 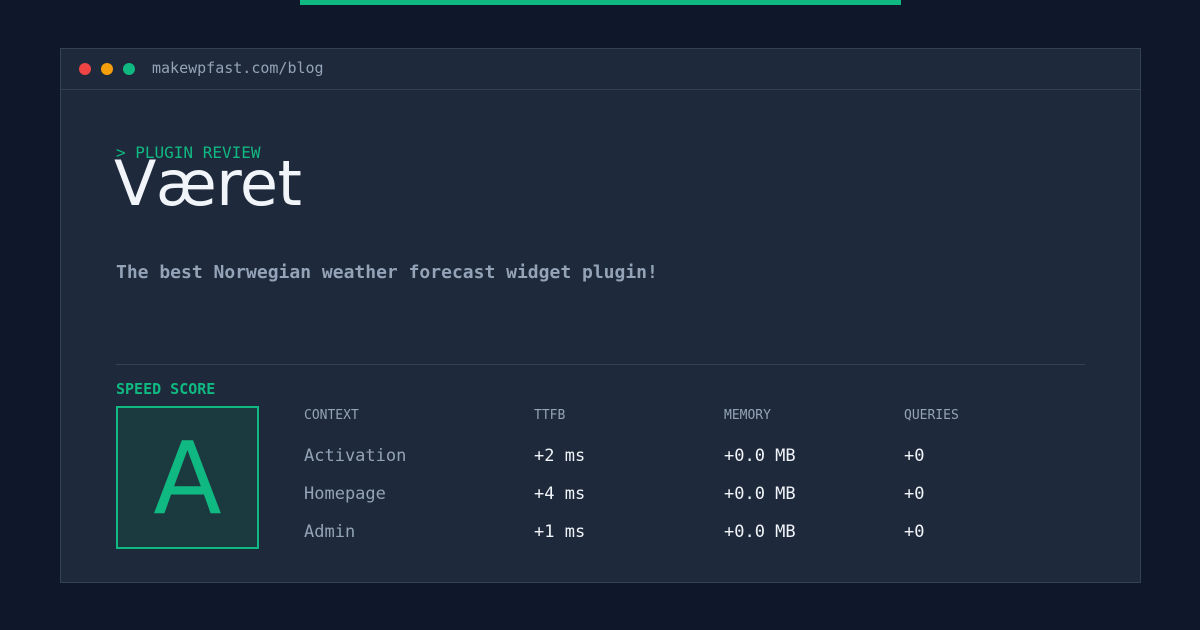 What do you see at coordinates (914, 456) in the screenshot?
I see `row-activation-queries: +0` at bounding box center [914, 456].